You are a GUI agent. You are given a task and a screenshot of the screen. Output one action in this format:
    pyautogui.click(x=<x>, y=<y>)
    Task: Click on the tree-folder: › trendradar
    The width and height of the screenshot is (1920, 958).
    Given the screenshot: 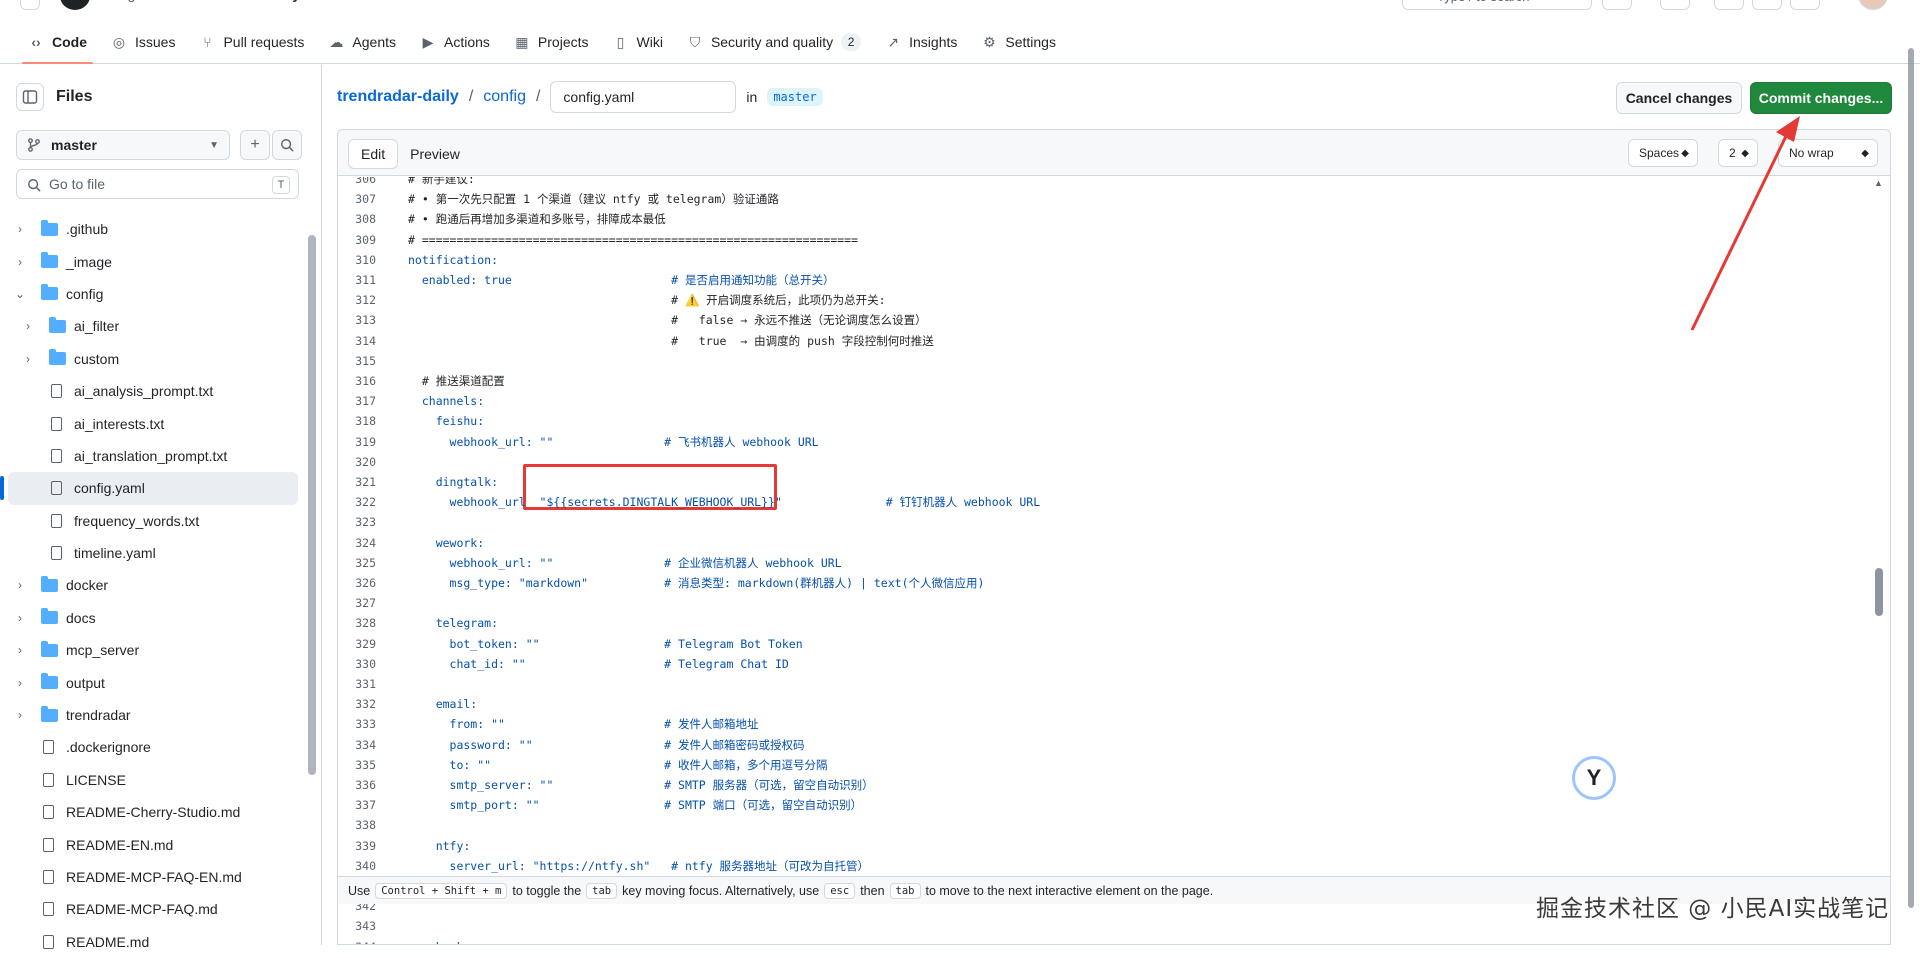 What is the action you would take?
    pyautogui.click(x=153, y=715)
    